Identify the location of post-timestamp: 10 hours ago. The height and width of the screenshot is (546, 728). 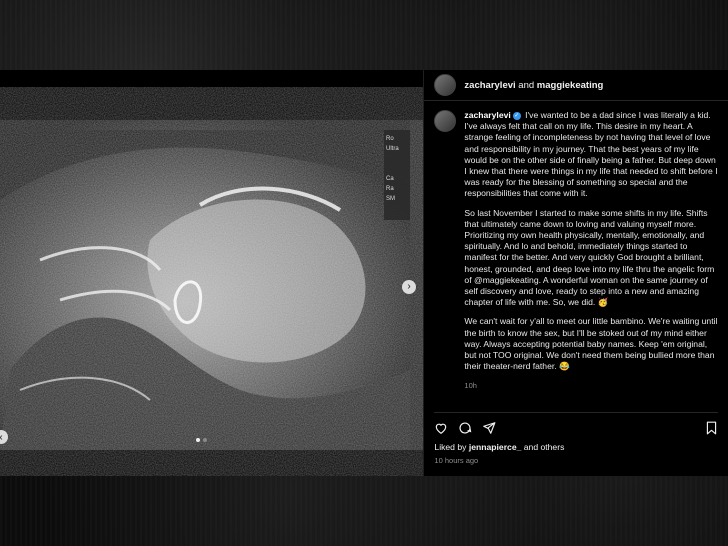
(456, 460).